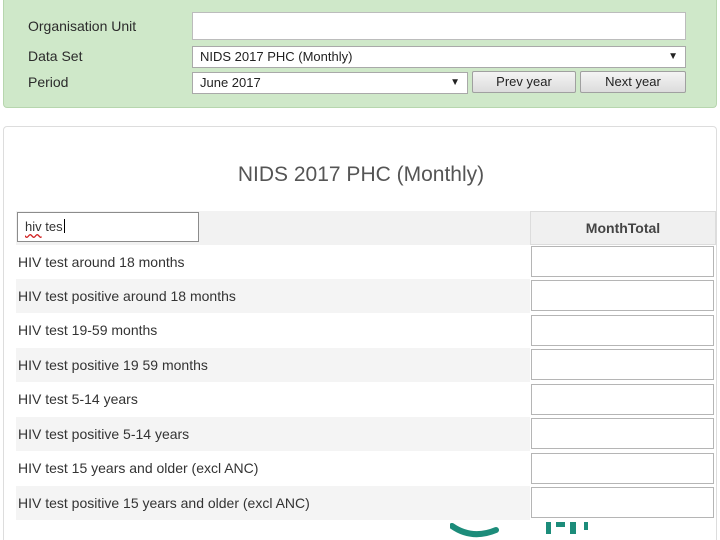 The image size is (720, 540). Describe the element at coordinates (524, 82) in the screenshot. I see `prev-year-button: Prev year` at that location.